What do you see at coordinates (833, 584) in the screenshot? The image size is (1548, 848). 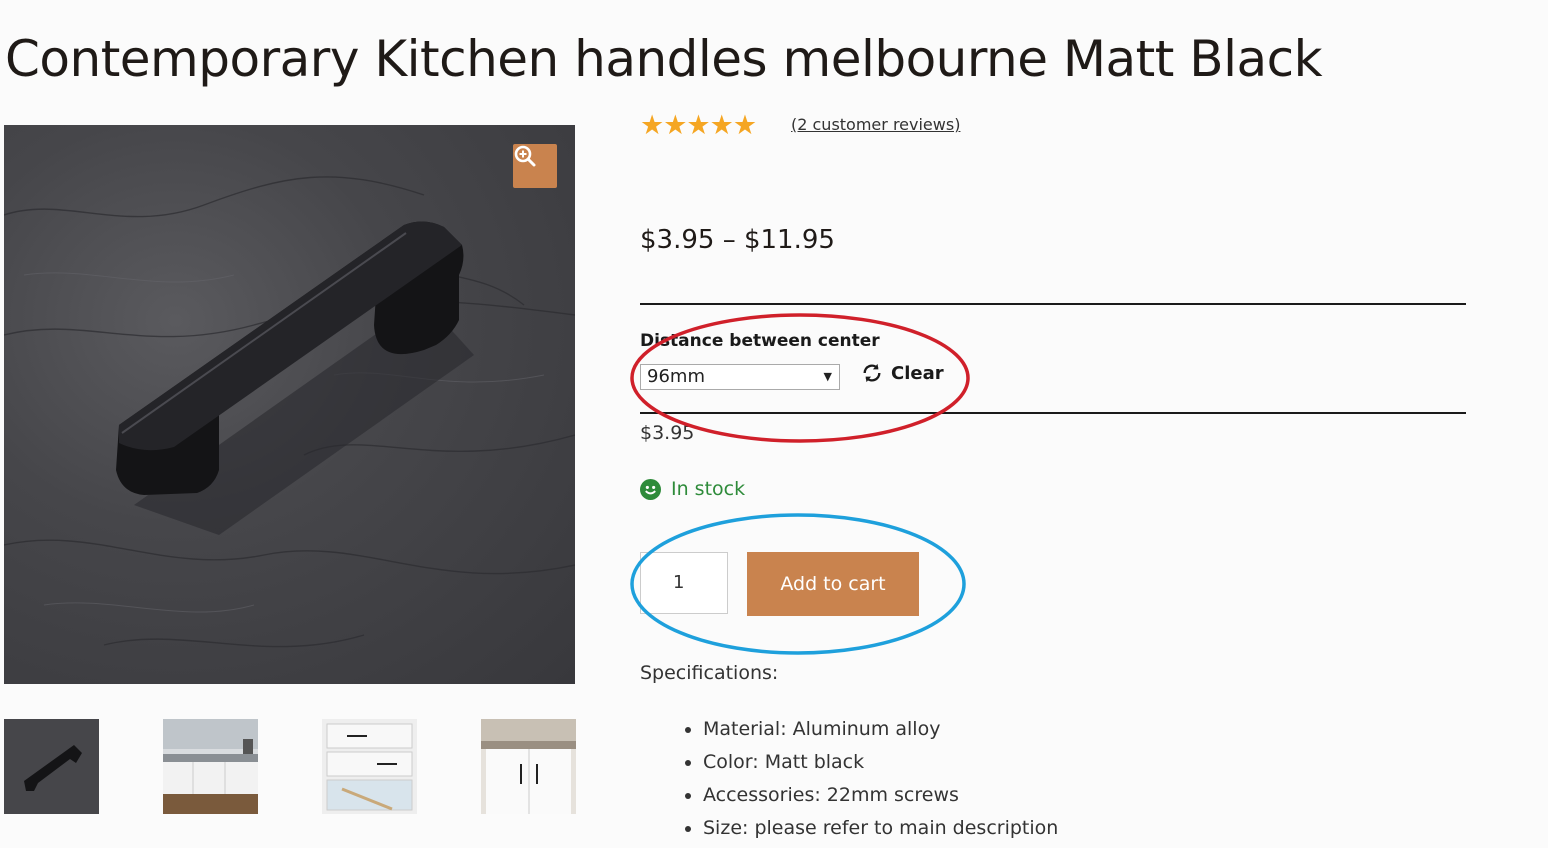 I see `add-to-cart-button: Add to cart` at bounding box center [833, 584].